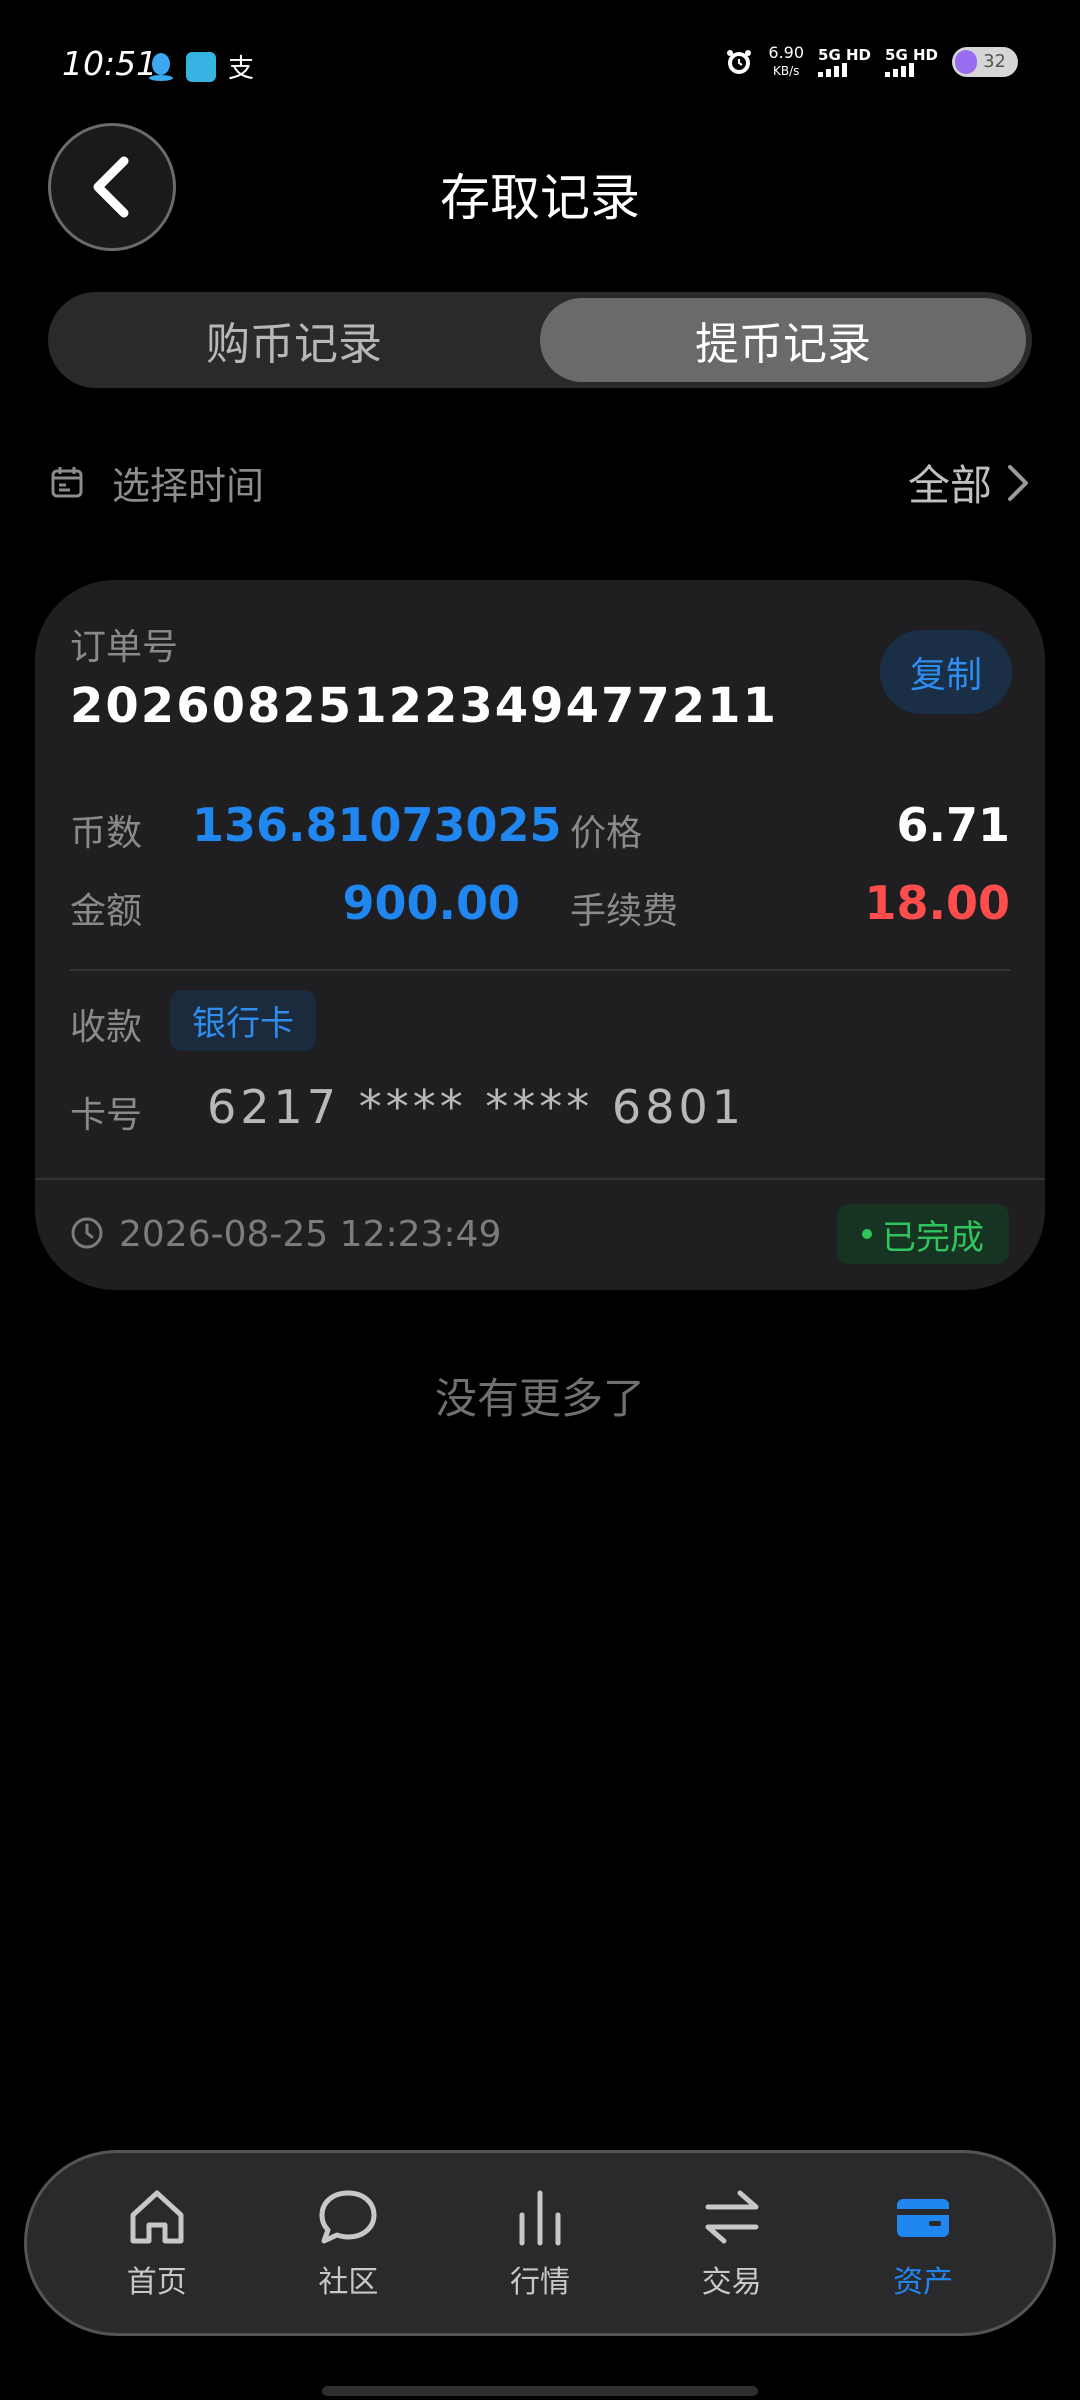  Describe the element at coordinates (786, 52) in the screenshot. I see `speed-value: 6.90` at that location.